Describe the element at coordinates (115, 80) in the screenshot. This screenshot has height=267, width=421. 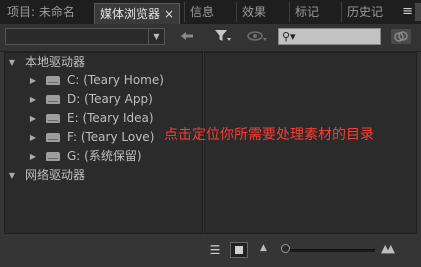
I see `drive-label: C: (Teary Home)` at that location.